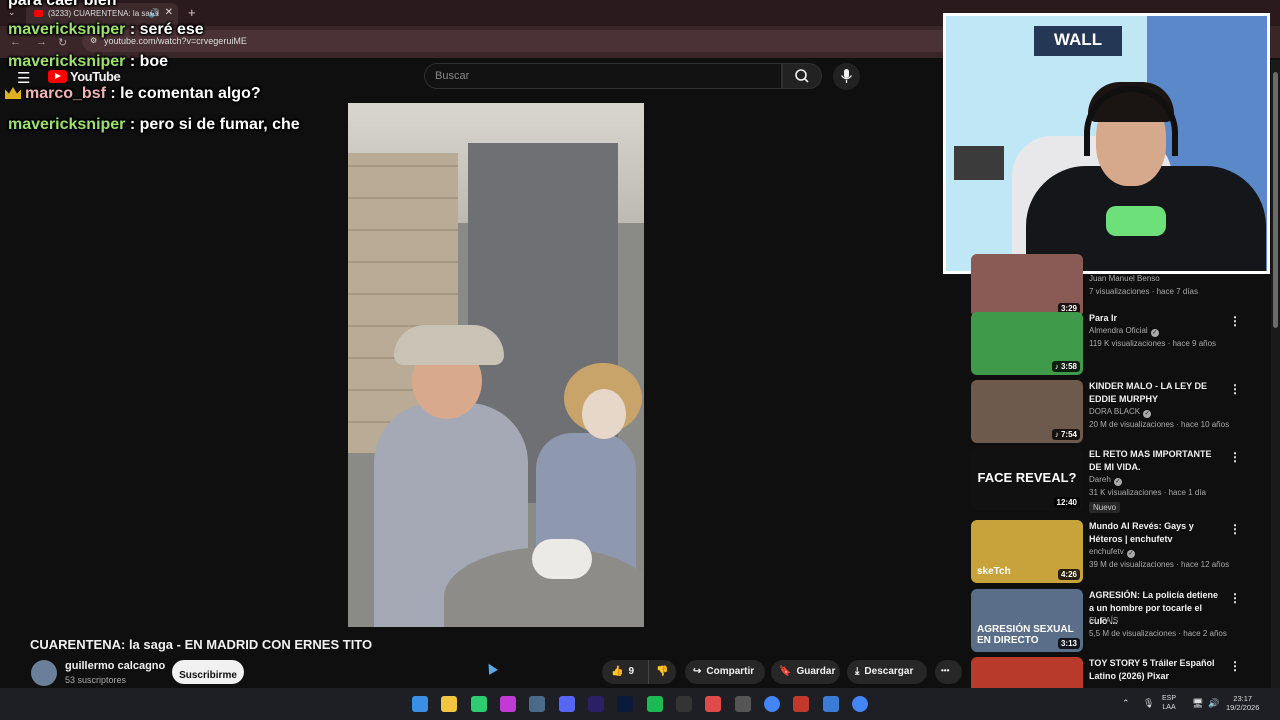 The image size is (1280, 720). Describe the element at coordinates (1243, 698) in the screenshot. I see `clock-time: 23:17` at that location.